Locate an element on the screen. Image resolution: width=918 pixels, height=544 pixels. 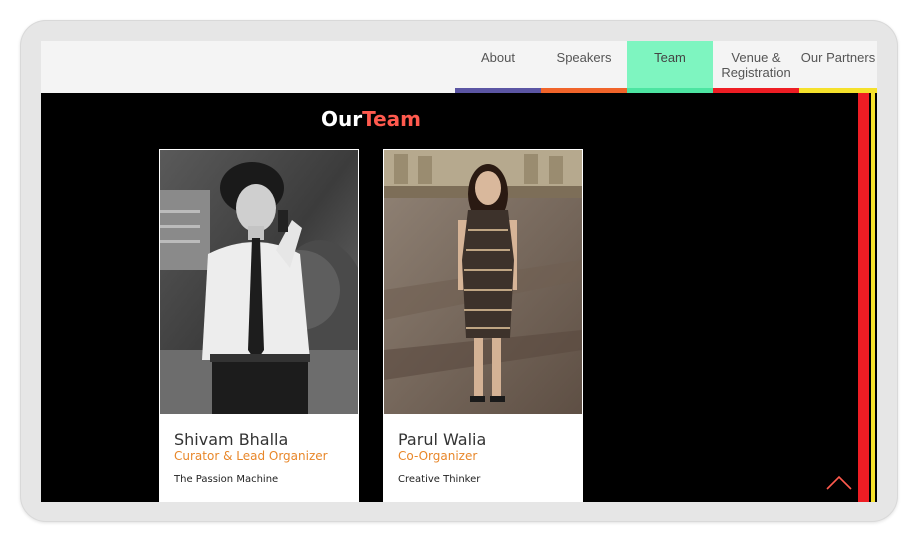
team-member-role: Co-Organizer is located at coordinates (438, 456).